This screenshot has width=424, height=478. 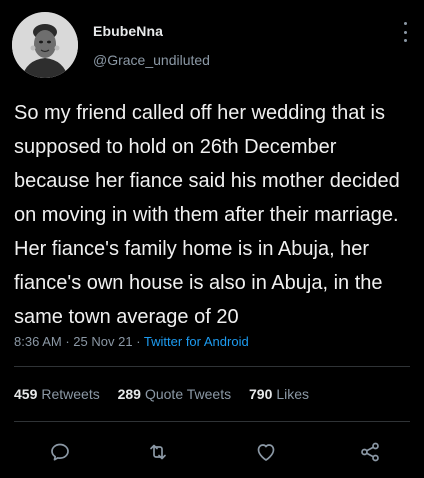 I want to click on likes-stat: 790 Likes, so click(x=279, y=394).